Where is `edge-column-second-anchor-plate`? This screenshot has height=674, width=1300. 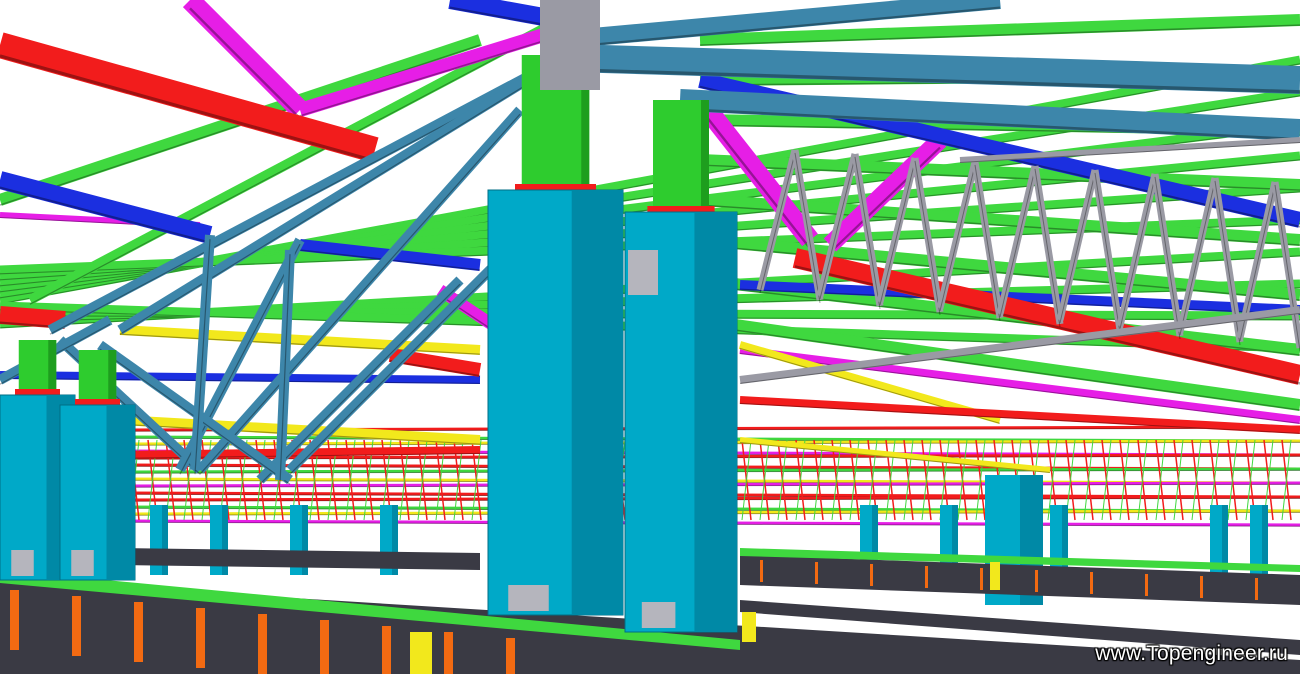
edge-column-second-anchor-plate is located at coordinates (82, 563).